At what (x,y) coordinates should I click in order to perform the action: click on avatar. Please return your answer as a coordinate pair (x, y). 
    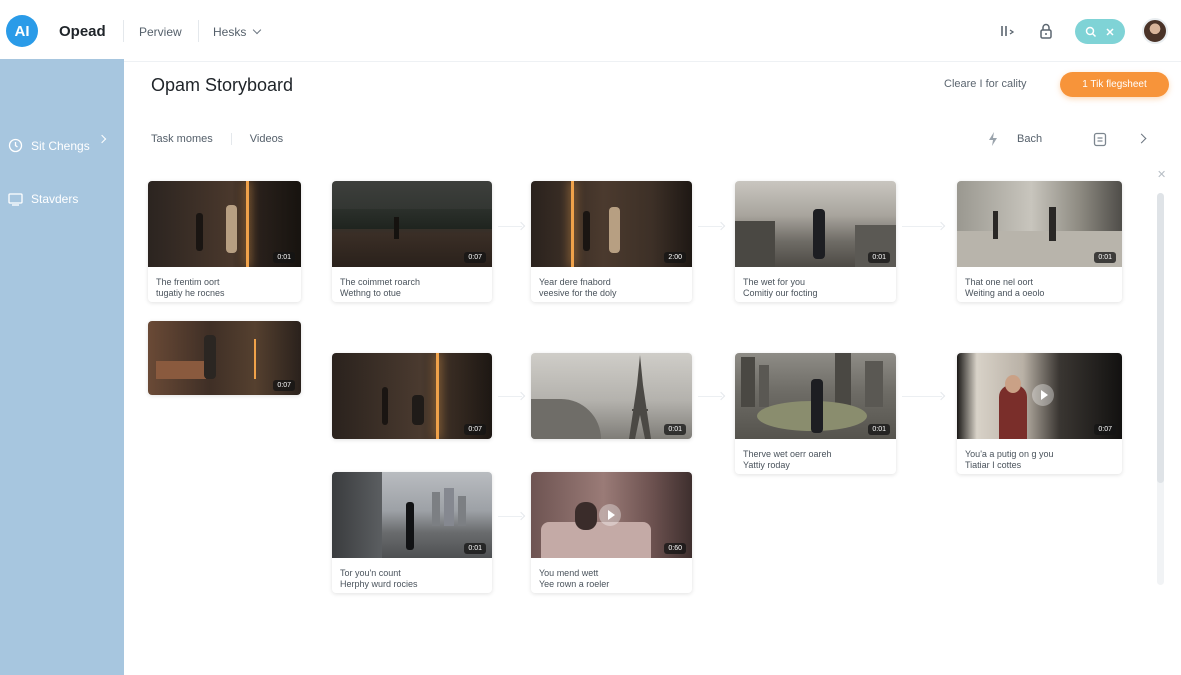
    Looking at the image, I should click on (1155, 31).